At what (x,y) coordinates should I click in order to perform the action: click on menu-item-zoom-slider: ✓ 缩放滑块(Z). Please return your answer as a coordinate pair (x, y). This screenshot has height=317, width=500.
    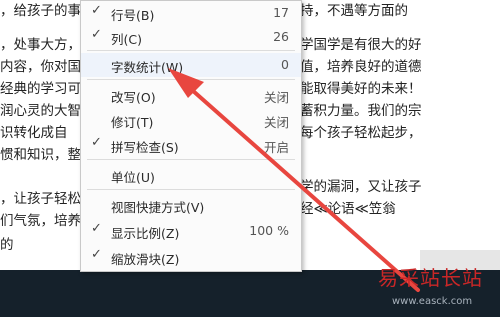
    Looking at the image, I should click on (191, 257).